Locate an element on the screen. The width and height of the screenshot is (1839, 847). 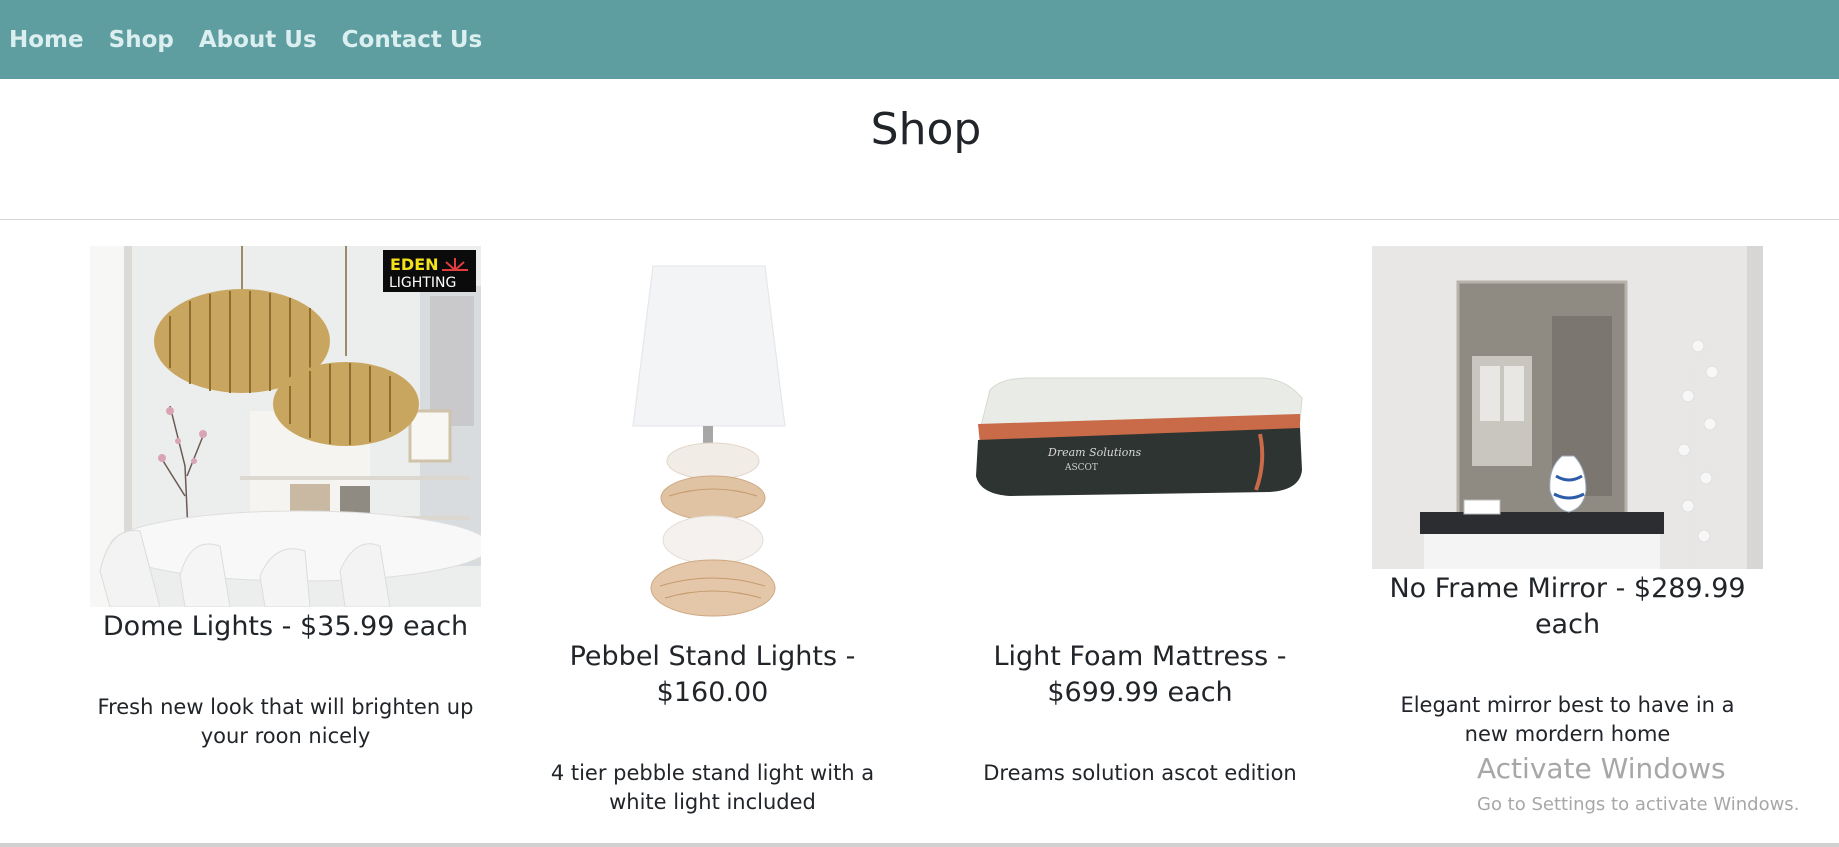
bottom-scroll-edge is located at coordinates (919, 845).